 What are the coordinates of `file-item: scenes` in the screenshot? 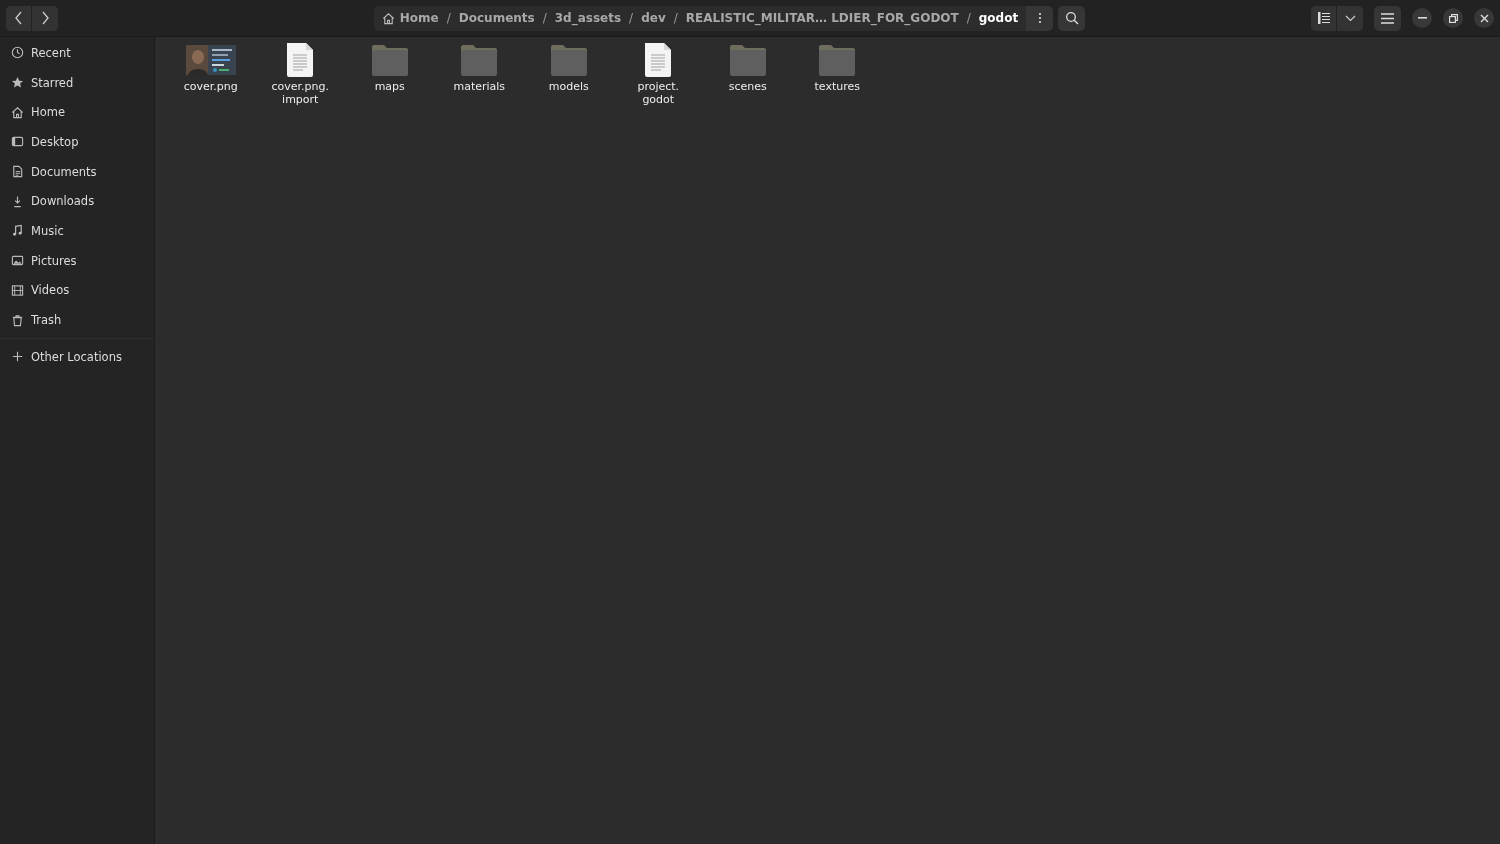 It's located at (748, 67).